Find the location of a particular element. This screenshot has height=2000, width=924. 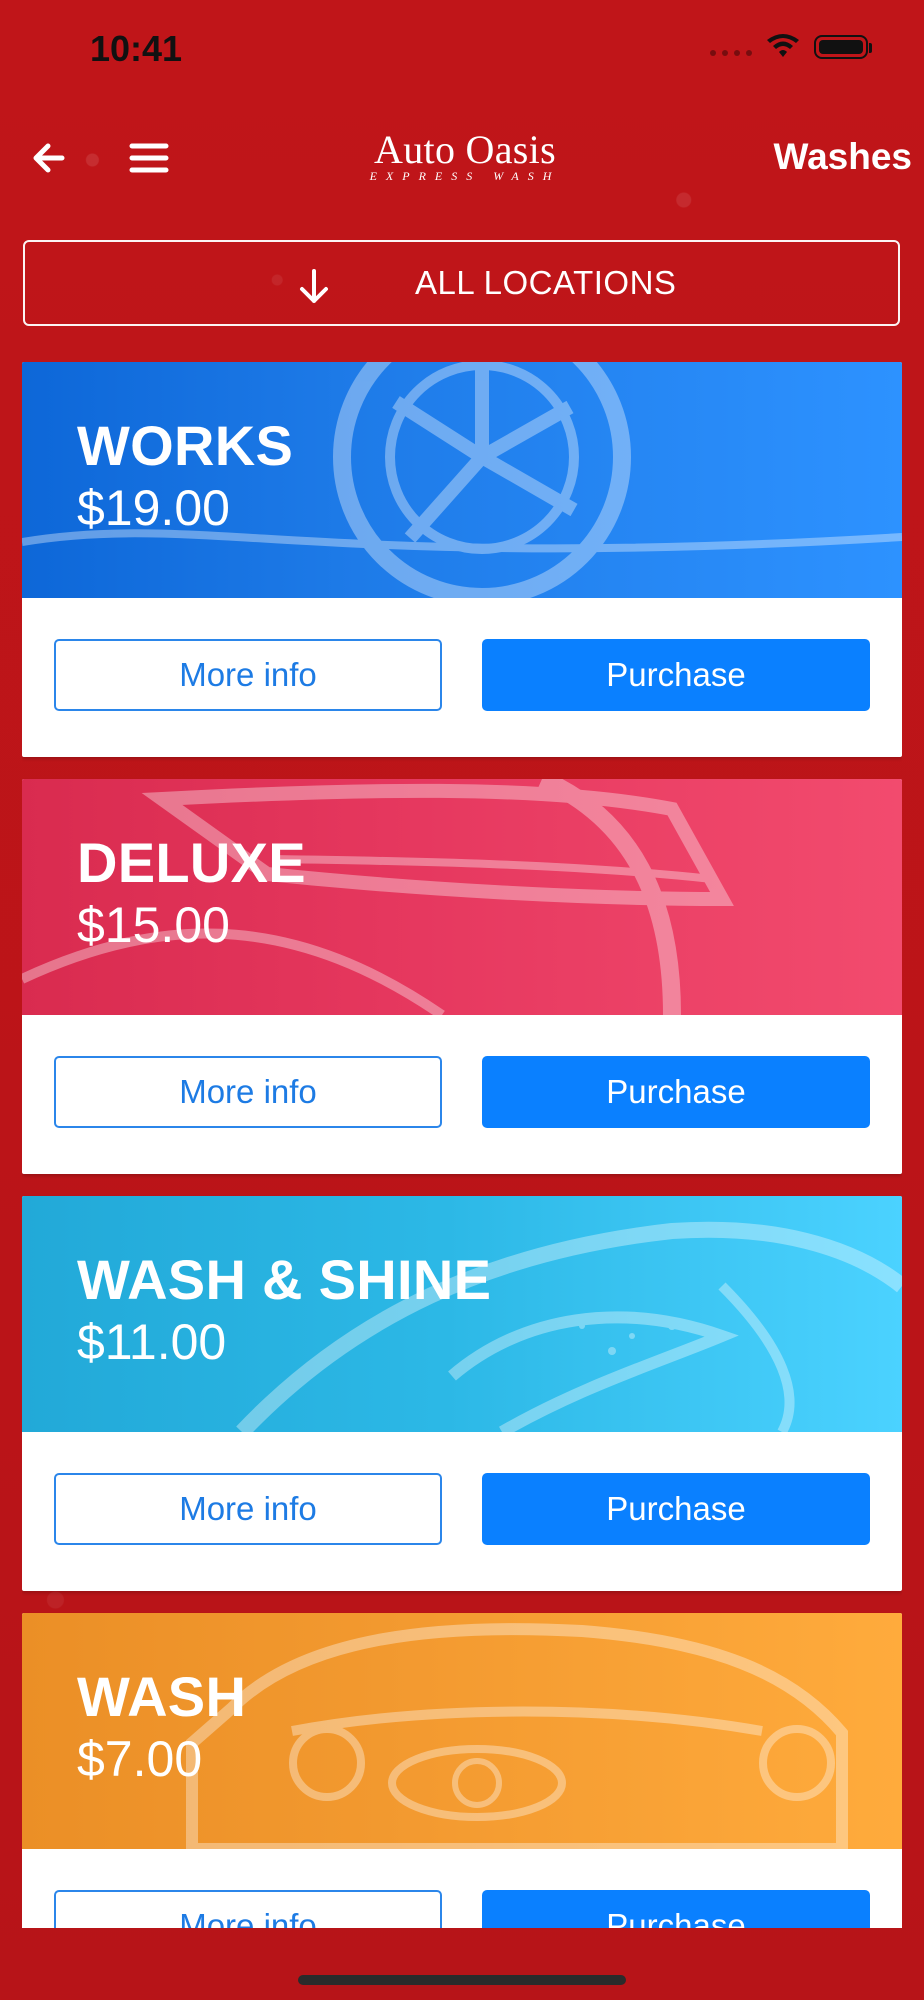

works-hero-image: WORKS $19.00 is located at coordinates (462, 480).